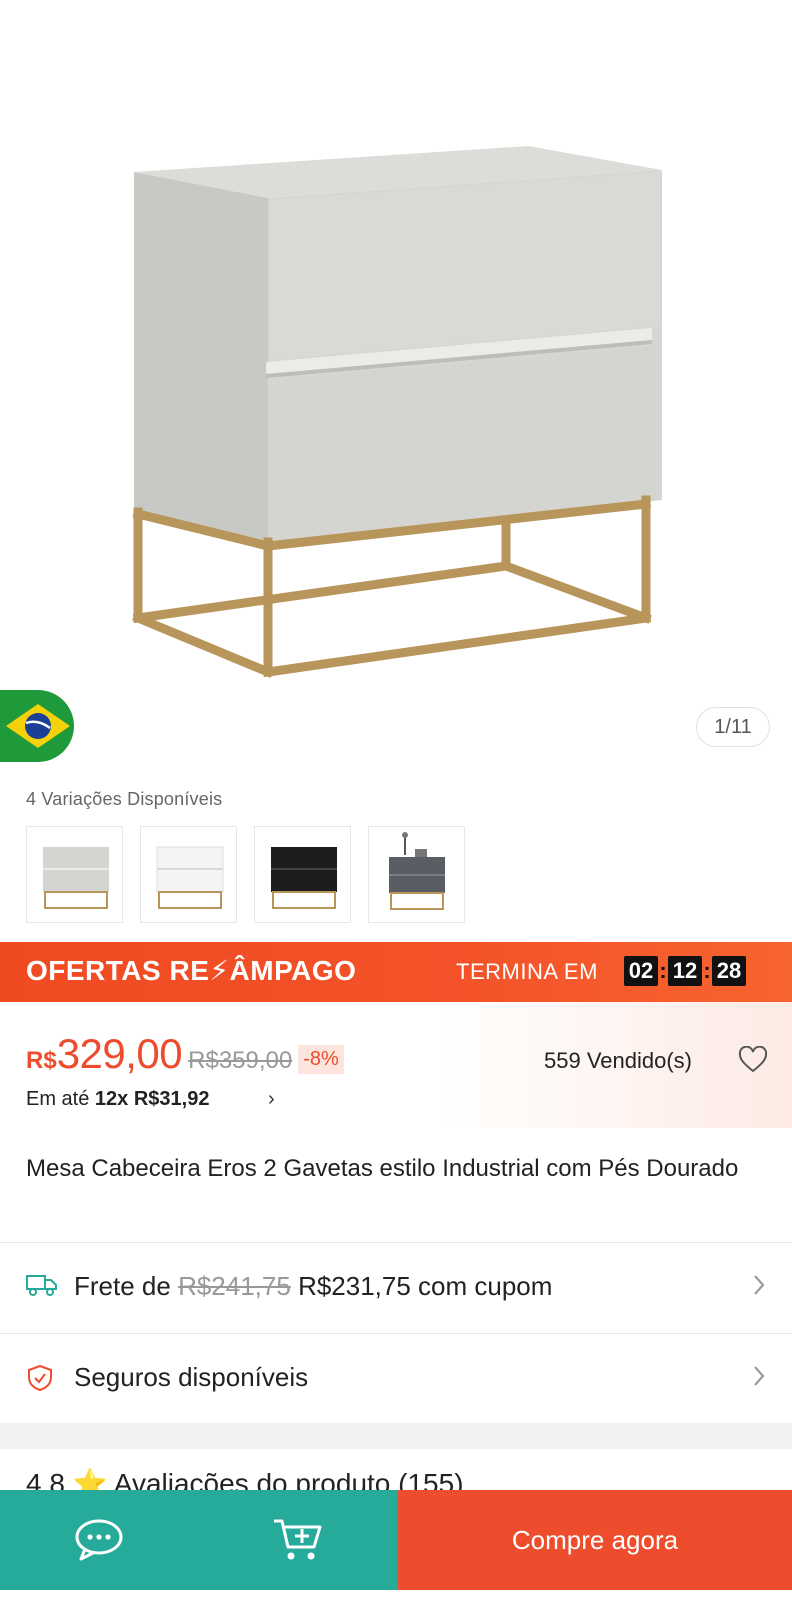 This screenshot has width=792, height=1600. Describe the element at coordinates (271, 1099) in the screenshot. I see `chevron-right-icon: ›` at that location.